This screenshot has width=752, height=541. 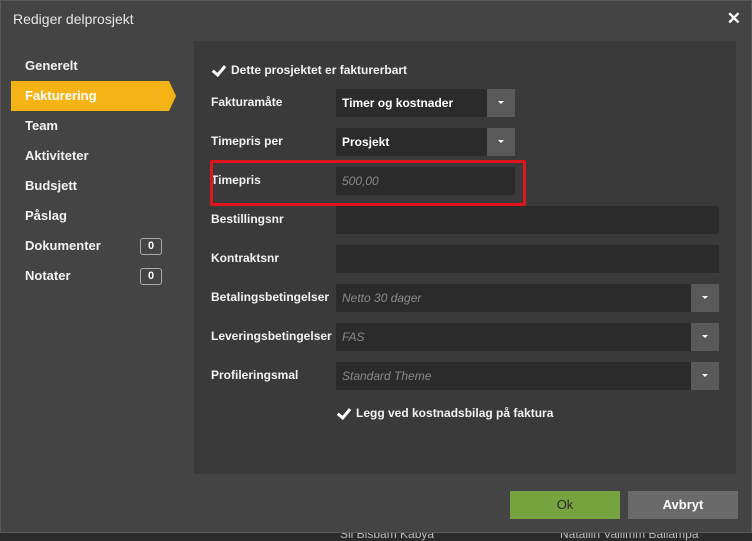 What do you see at coordinates (93, 276) in the screenshot?
I see `sidebar-item-notater: Notater 0` at bounding box center [93, 276].